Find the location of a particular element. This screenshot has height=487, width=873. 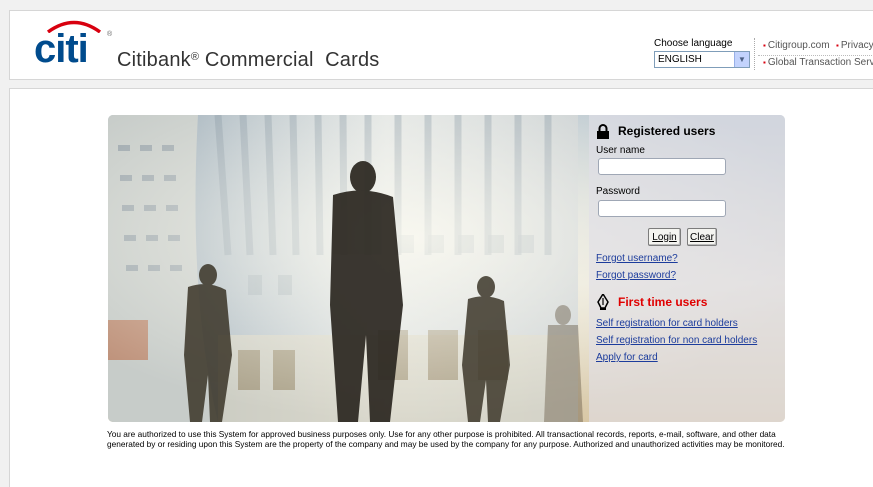

clear-button: Clear is located at coordinates (702, 237).